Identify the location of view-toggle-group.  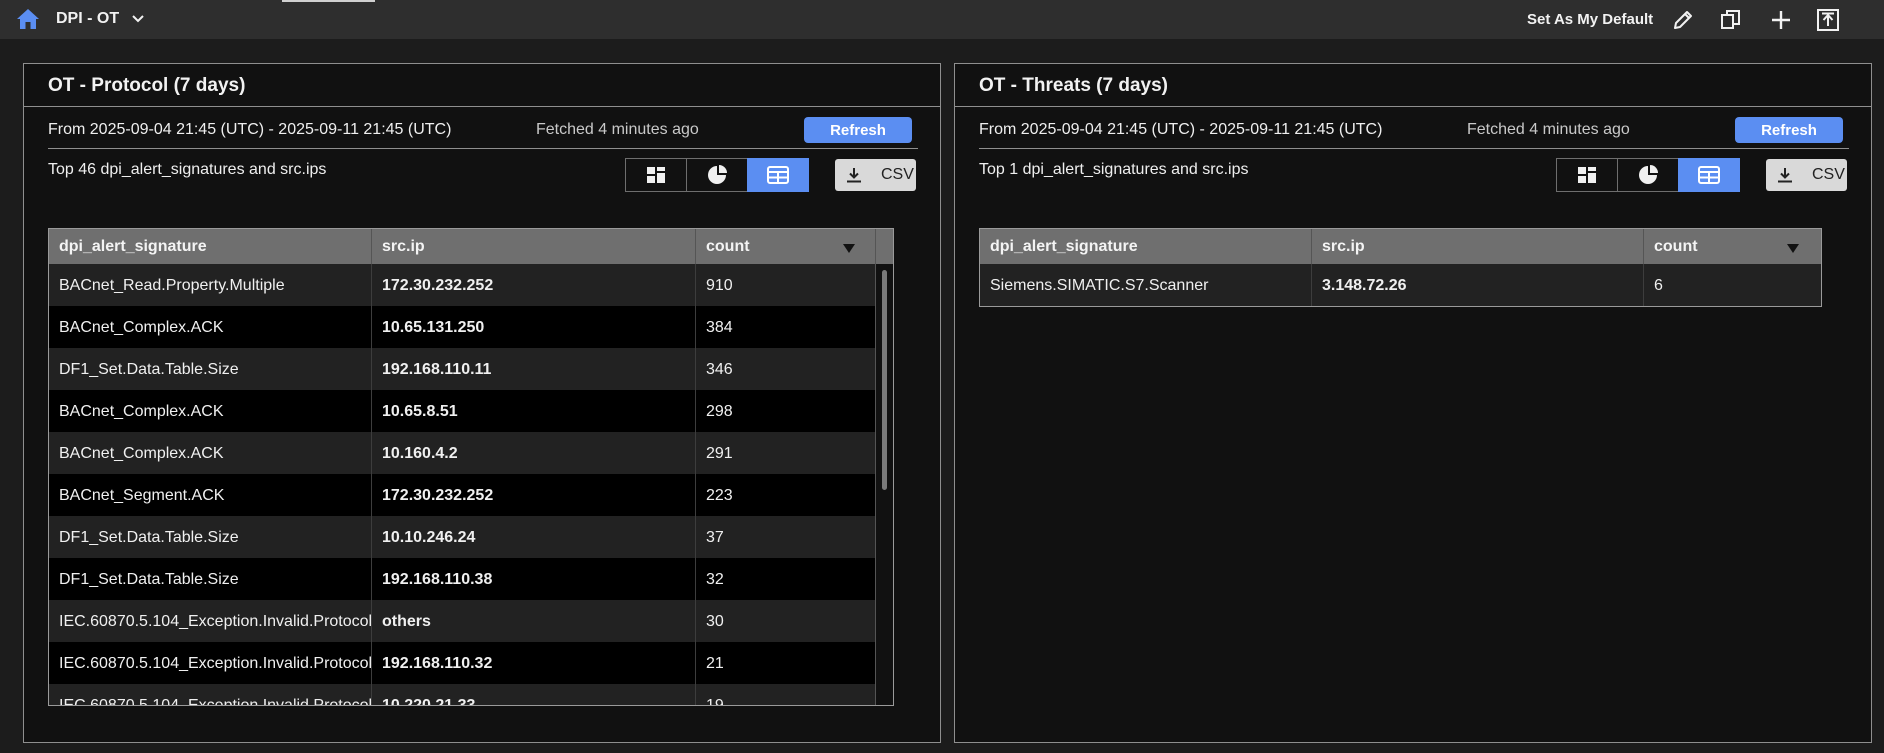
(717, 175).